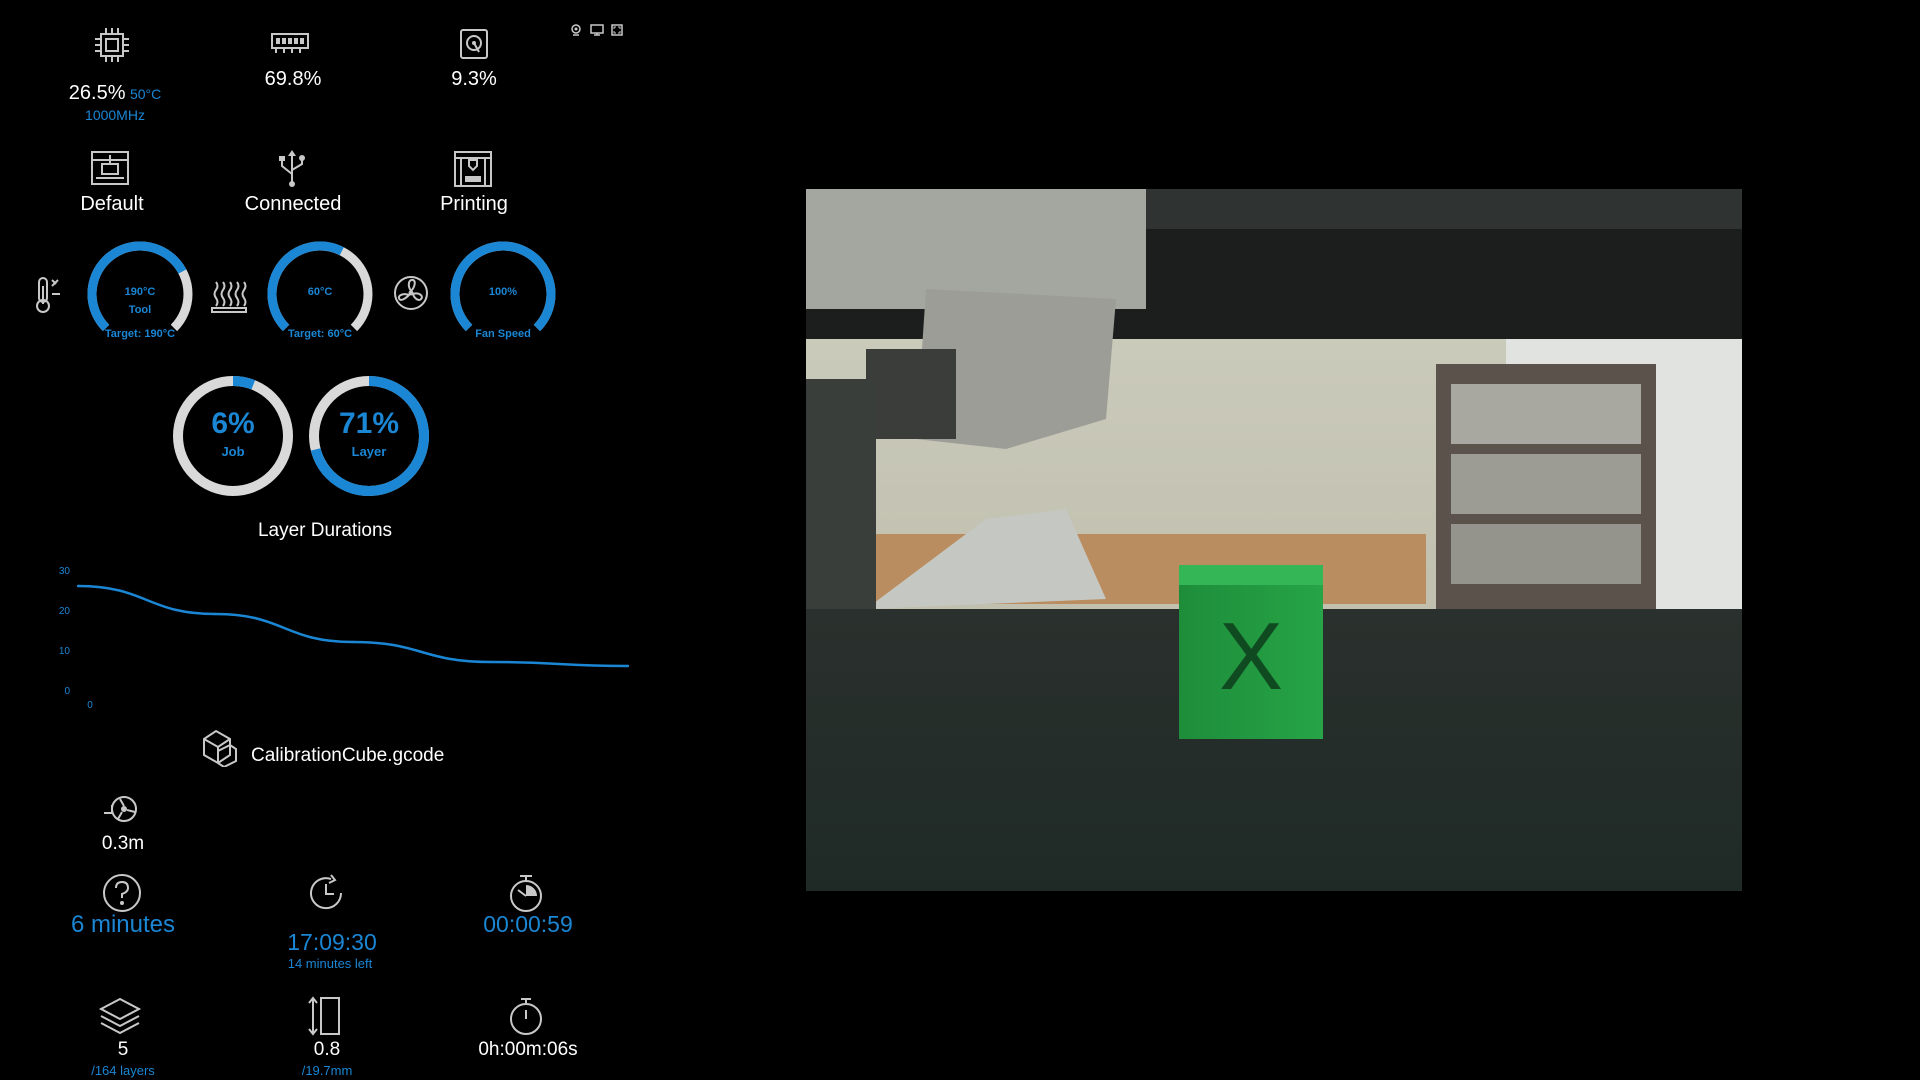  Describe the element at coordinates (327, 1070) in the screenshot. I see `total-height: /19.7mm` at that location.